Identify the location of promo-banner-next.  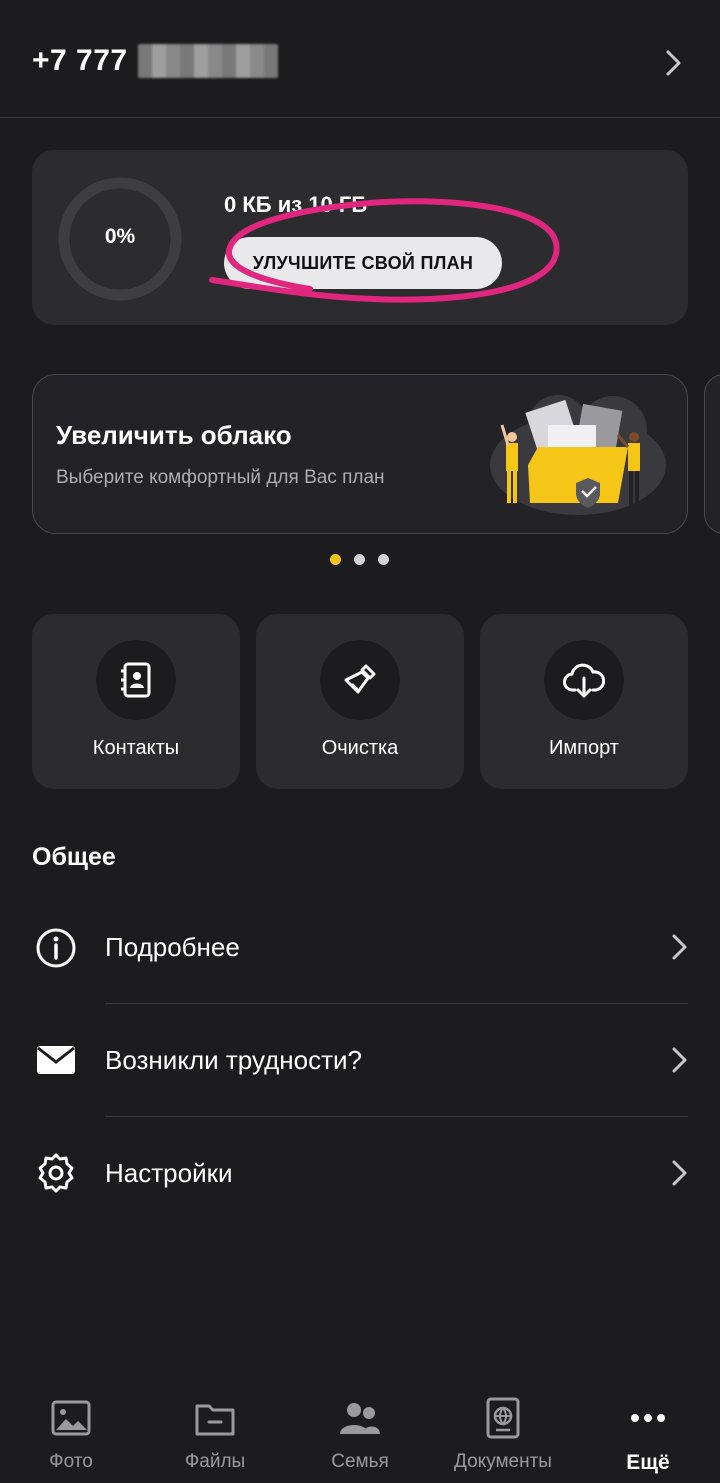
(712, 454).